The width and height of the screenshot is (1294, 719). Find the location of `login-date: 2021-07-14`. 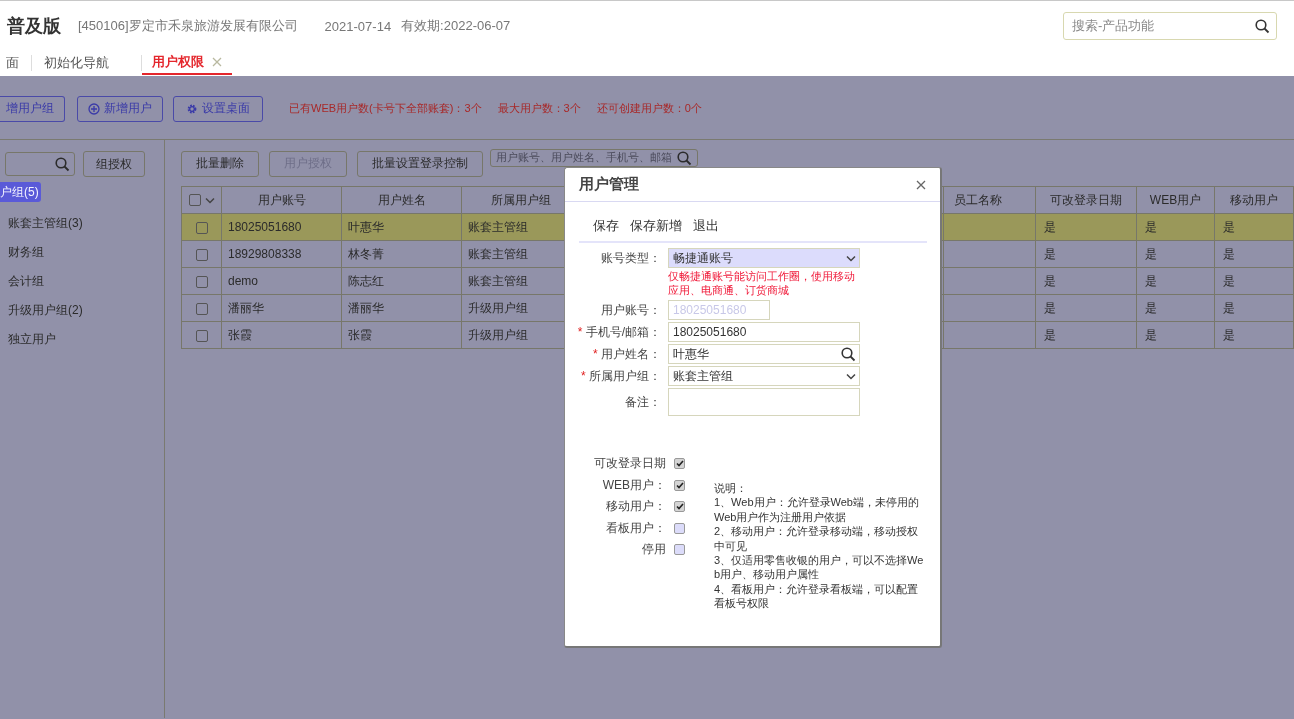

login-date: 2021-07-14 is located at coordinates (358, 26).